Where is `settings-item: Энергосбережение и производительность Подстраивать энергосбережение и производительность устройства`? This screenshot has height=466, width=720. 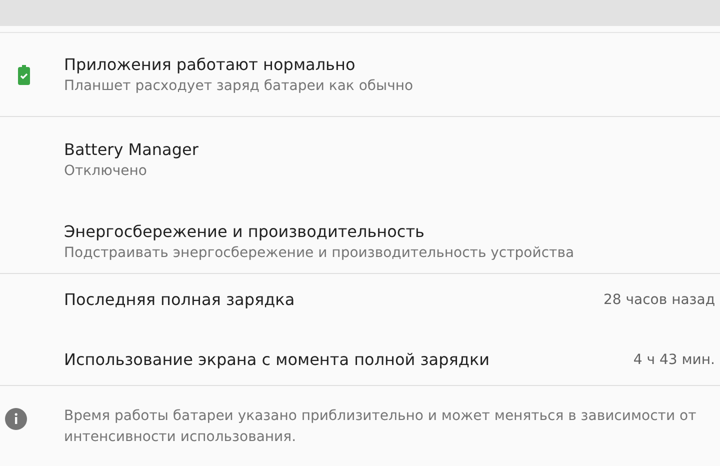
settings-item: Энергосбережение и производительность Подстраивать энергосбережение и производительность устройства is located at coordinates (360, 242).